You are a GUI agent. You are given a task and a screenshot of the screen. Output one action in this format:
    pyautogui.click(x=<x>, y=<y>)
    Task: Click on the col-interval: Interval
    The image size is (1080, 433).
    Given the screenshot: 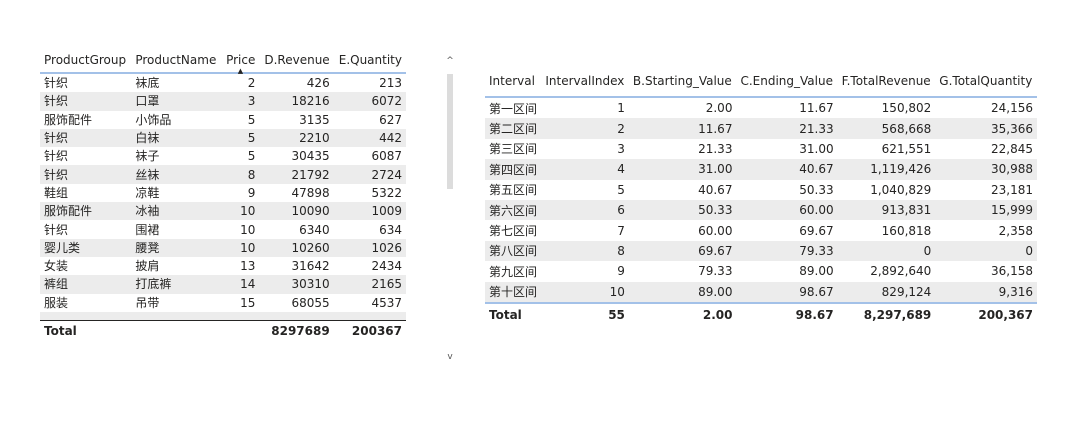 What is the action you would take?
    pyautogui.click(x=513, y=81)
    